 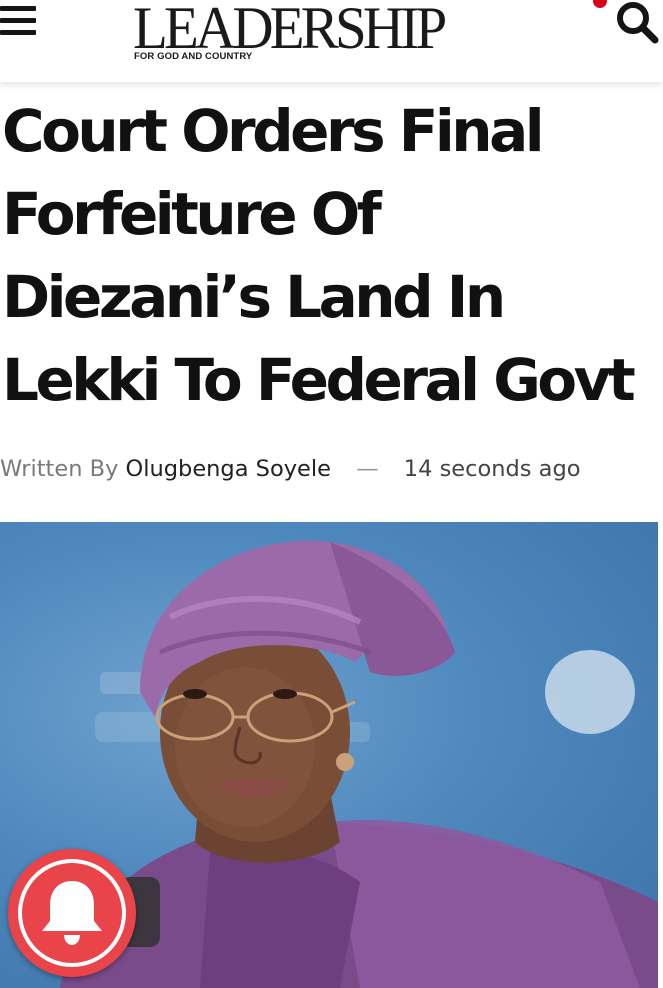 I want to click on logo-tagline: FOR GOD AND COUNTRY, so click(x=193, y=56).